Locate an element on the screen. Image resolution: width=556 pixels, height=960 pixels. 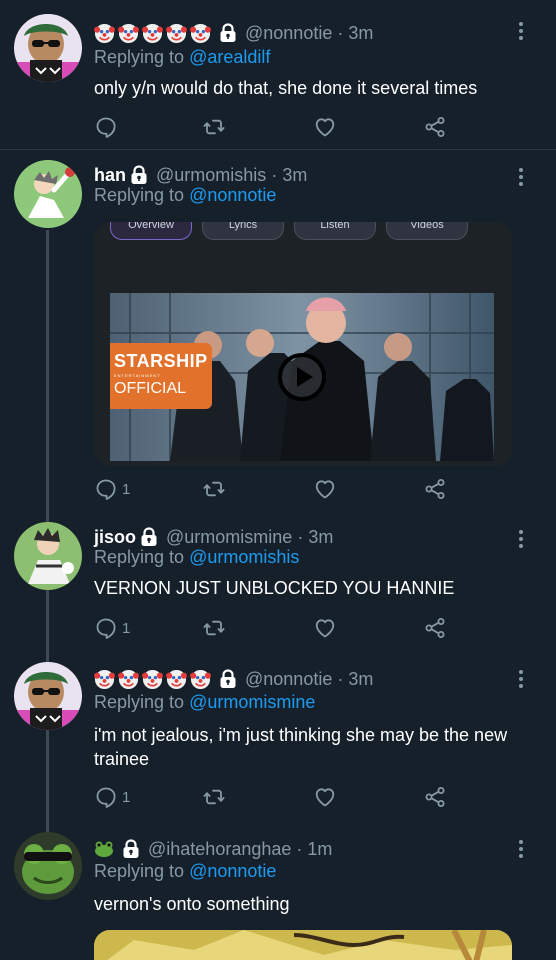
tweet-header: @nonnotie · 3m is located at coordinates (233, 33).